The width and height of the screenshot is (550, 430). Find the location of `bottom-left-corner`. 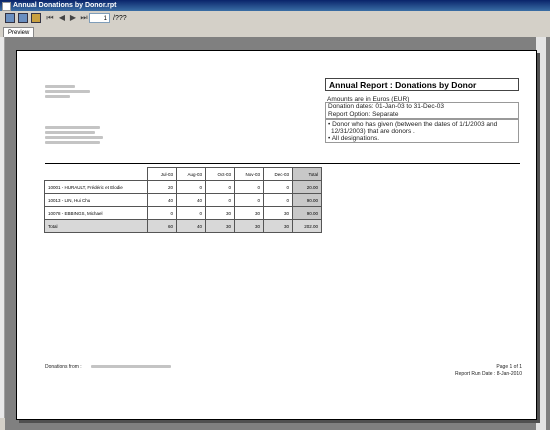

bottom-left-corner is located at coordinates (2, 424).